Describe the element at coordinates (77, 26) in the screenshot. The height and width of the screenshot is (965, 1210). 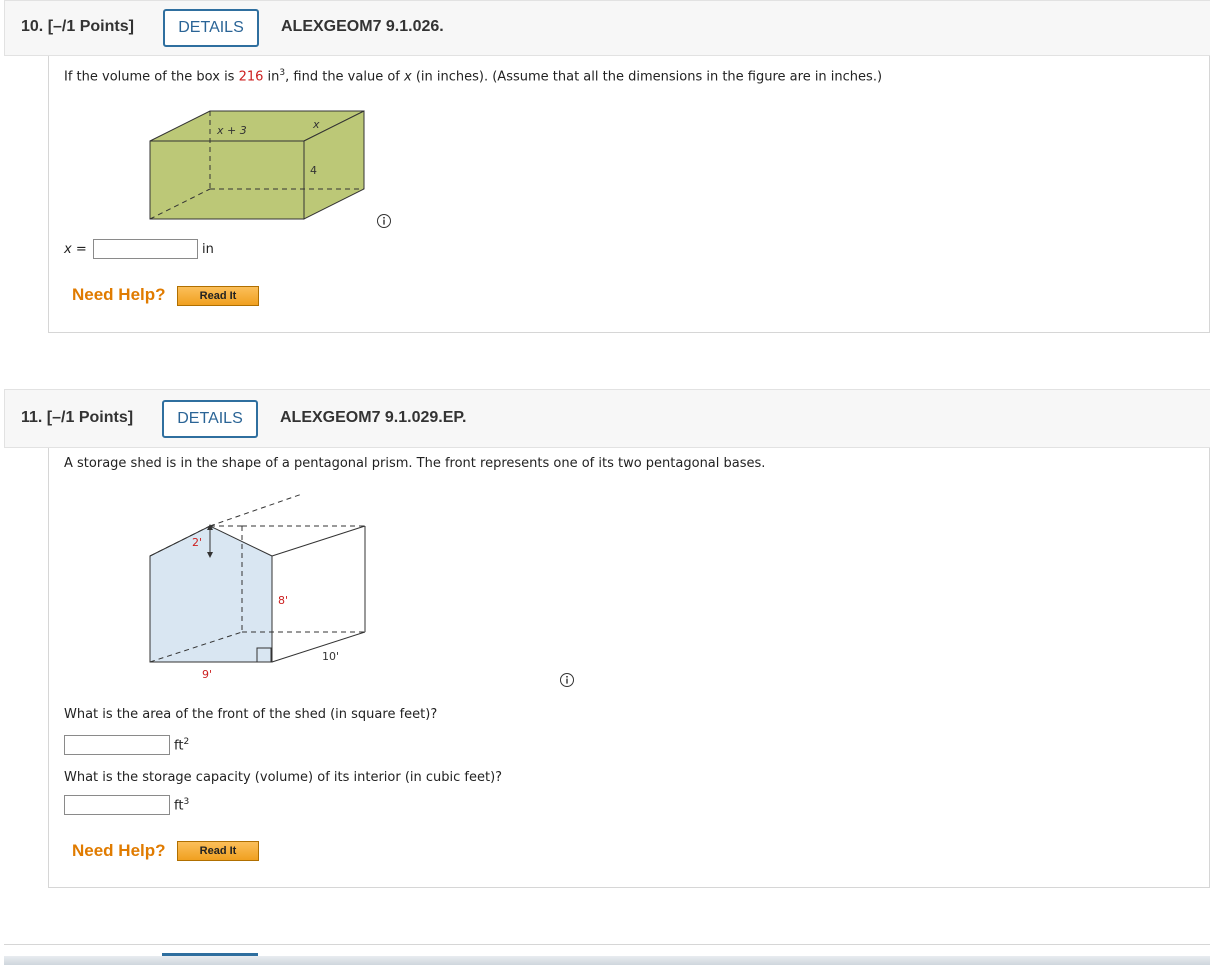
I see `question-10-number: 10. [–/1 Points]` at that location.